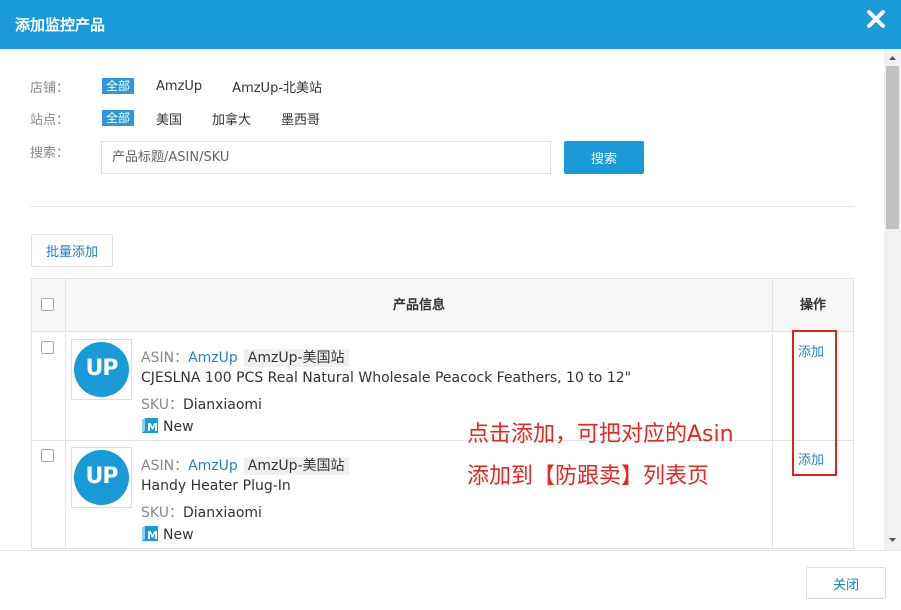 The width and height of the screenshot is (901, 610). I want to click on scroll-thumb, so click(892, 147).